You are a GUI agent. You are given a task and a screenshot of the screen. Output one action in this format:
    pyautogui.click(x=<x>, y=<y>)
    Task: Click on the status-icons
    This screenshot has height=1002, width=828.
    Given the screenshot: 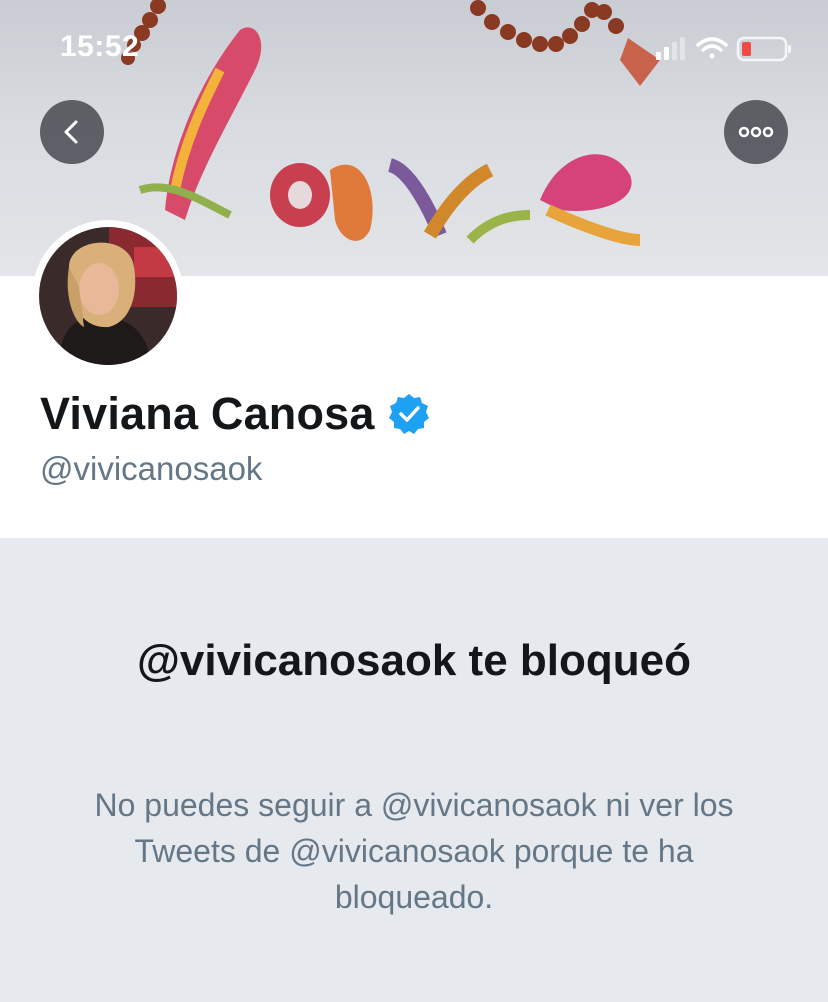 What is the action you would take?
    pyautogui.click(x=726, y=49)
    